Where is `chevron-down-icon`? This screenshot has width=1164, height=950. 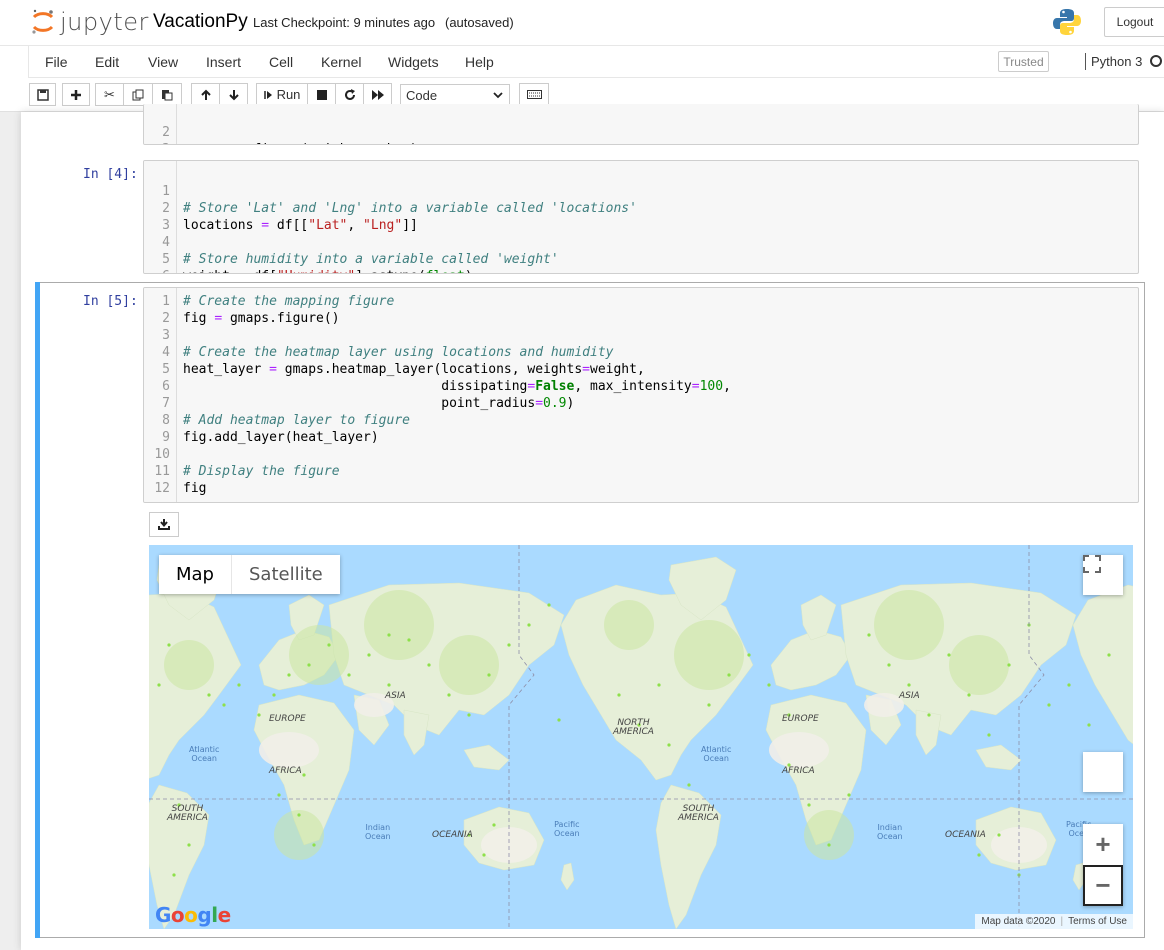
chevron-down-icon is located at coordinates (498, 95).